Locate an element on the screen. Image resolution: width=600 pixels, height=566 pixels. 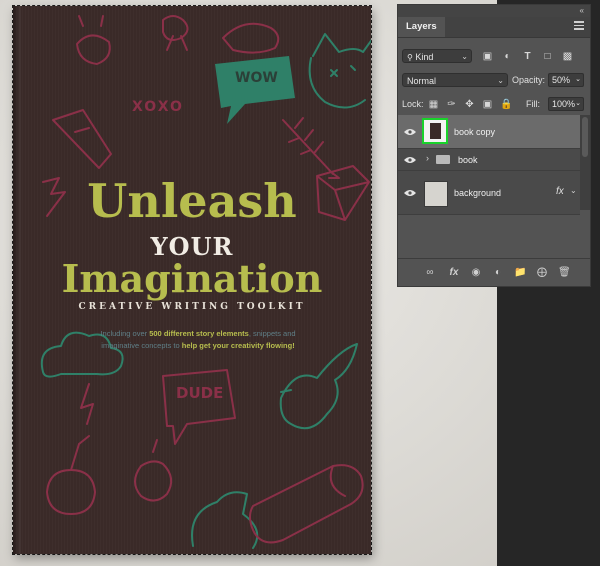
filter-kind-label: Kind is located at coordinates (424, 57).